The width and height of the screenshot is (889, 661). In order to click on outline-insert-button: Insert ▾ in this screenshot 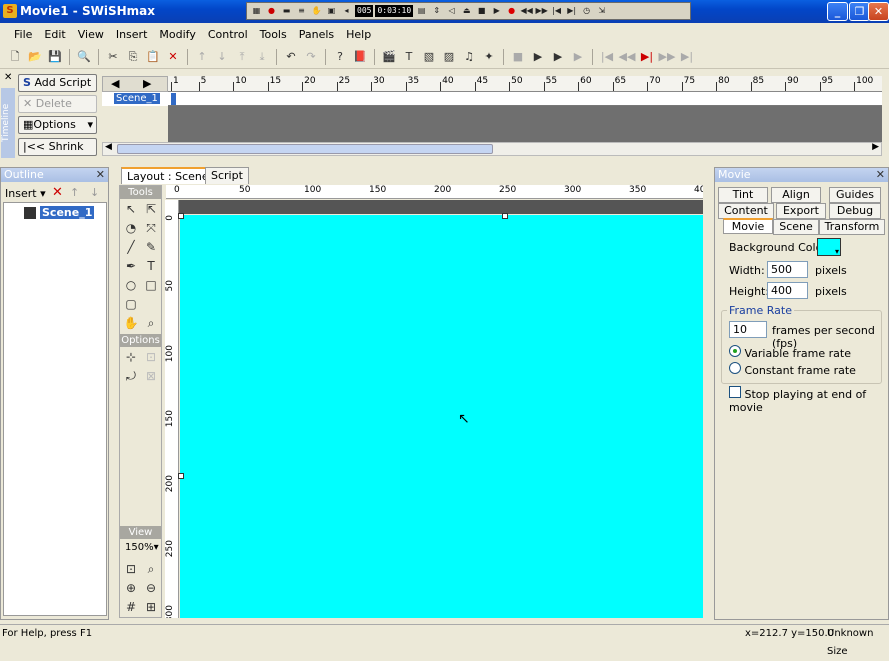, I will do `click(25, 193)`.